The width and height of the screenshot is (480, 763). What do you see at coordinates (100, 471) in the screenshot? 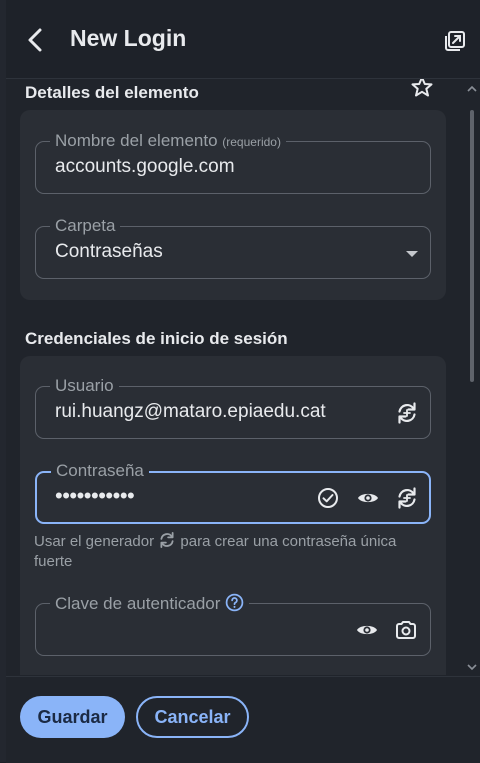
I see `password-label: Contraseña` at bounding box center [100, 471].